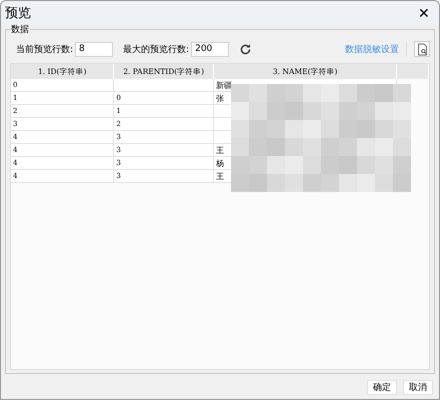  Describe the element at coordinates (382, 387) in the screenshot. I see `ok-button: 确定` at that location.